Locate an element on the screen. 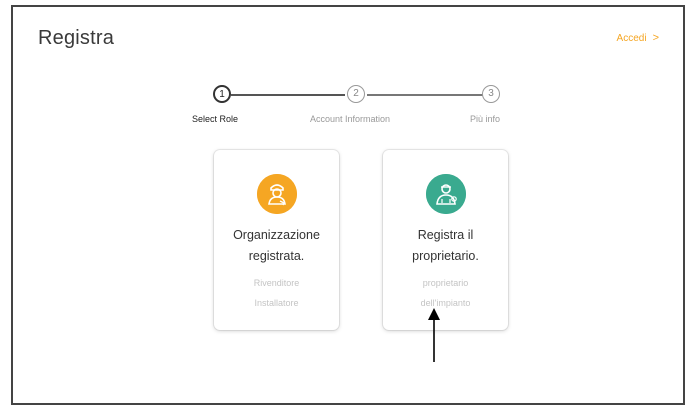 The height and width of the screenshot is (407, 689). login-label: Accedi is located at coordinates (631, 38).